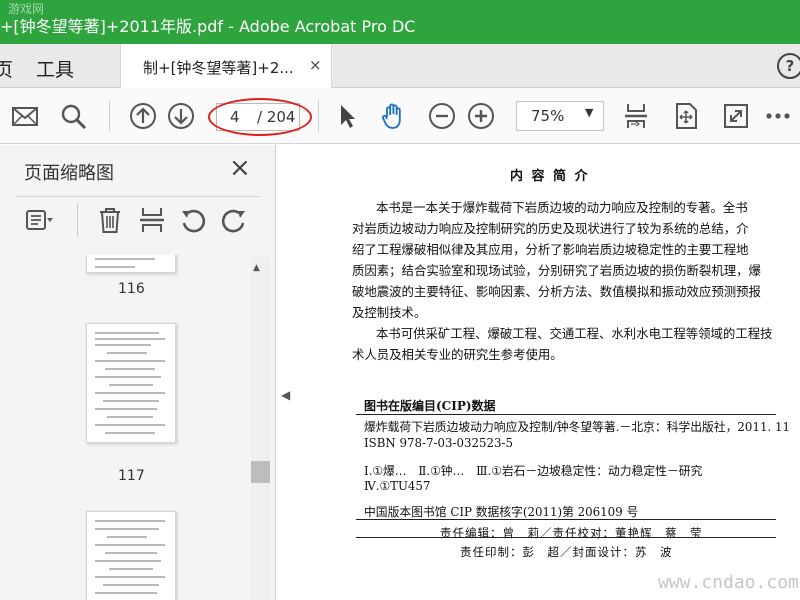 The image size is (800, 600). What do you see at coordinates (556, 270) in the screenshot?
I see `body-line: 质因素；结合实验室和现场试验，分别研究了岩质边坡的损伤断裂机理，爆` at bounding box center [556, 270].